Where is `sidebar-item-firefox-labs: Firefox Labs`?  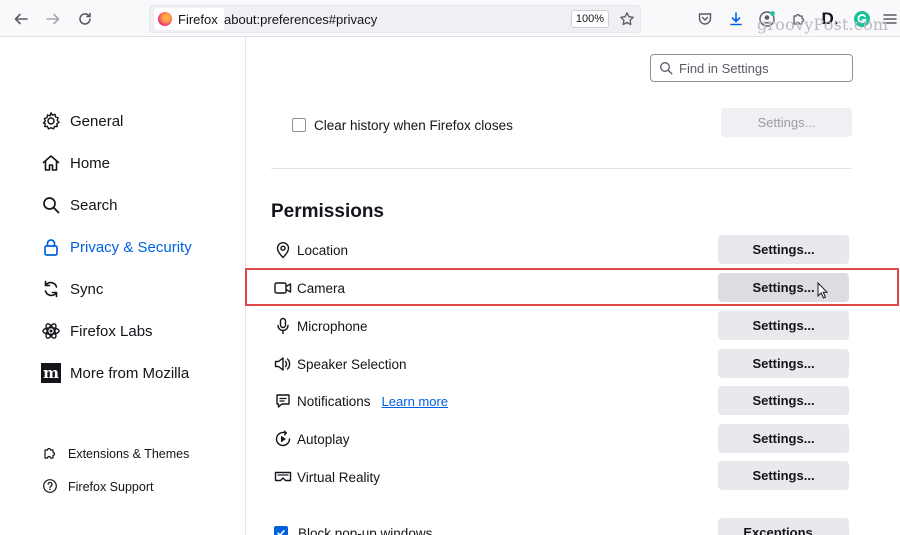
sidebar-item-firefox-labs: Firefox Labs is located at coordinates (96, 331).